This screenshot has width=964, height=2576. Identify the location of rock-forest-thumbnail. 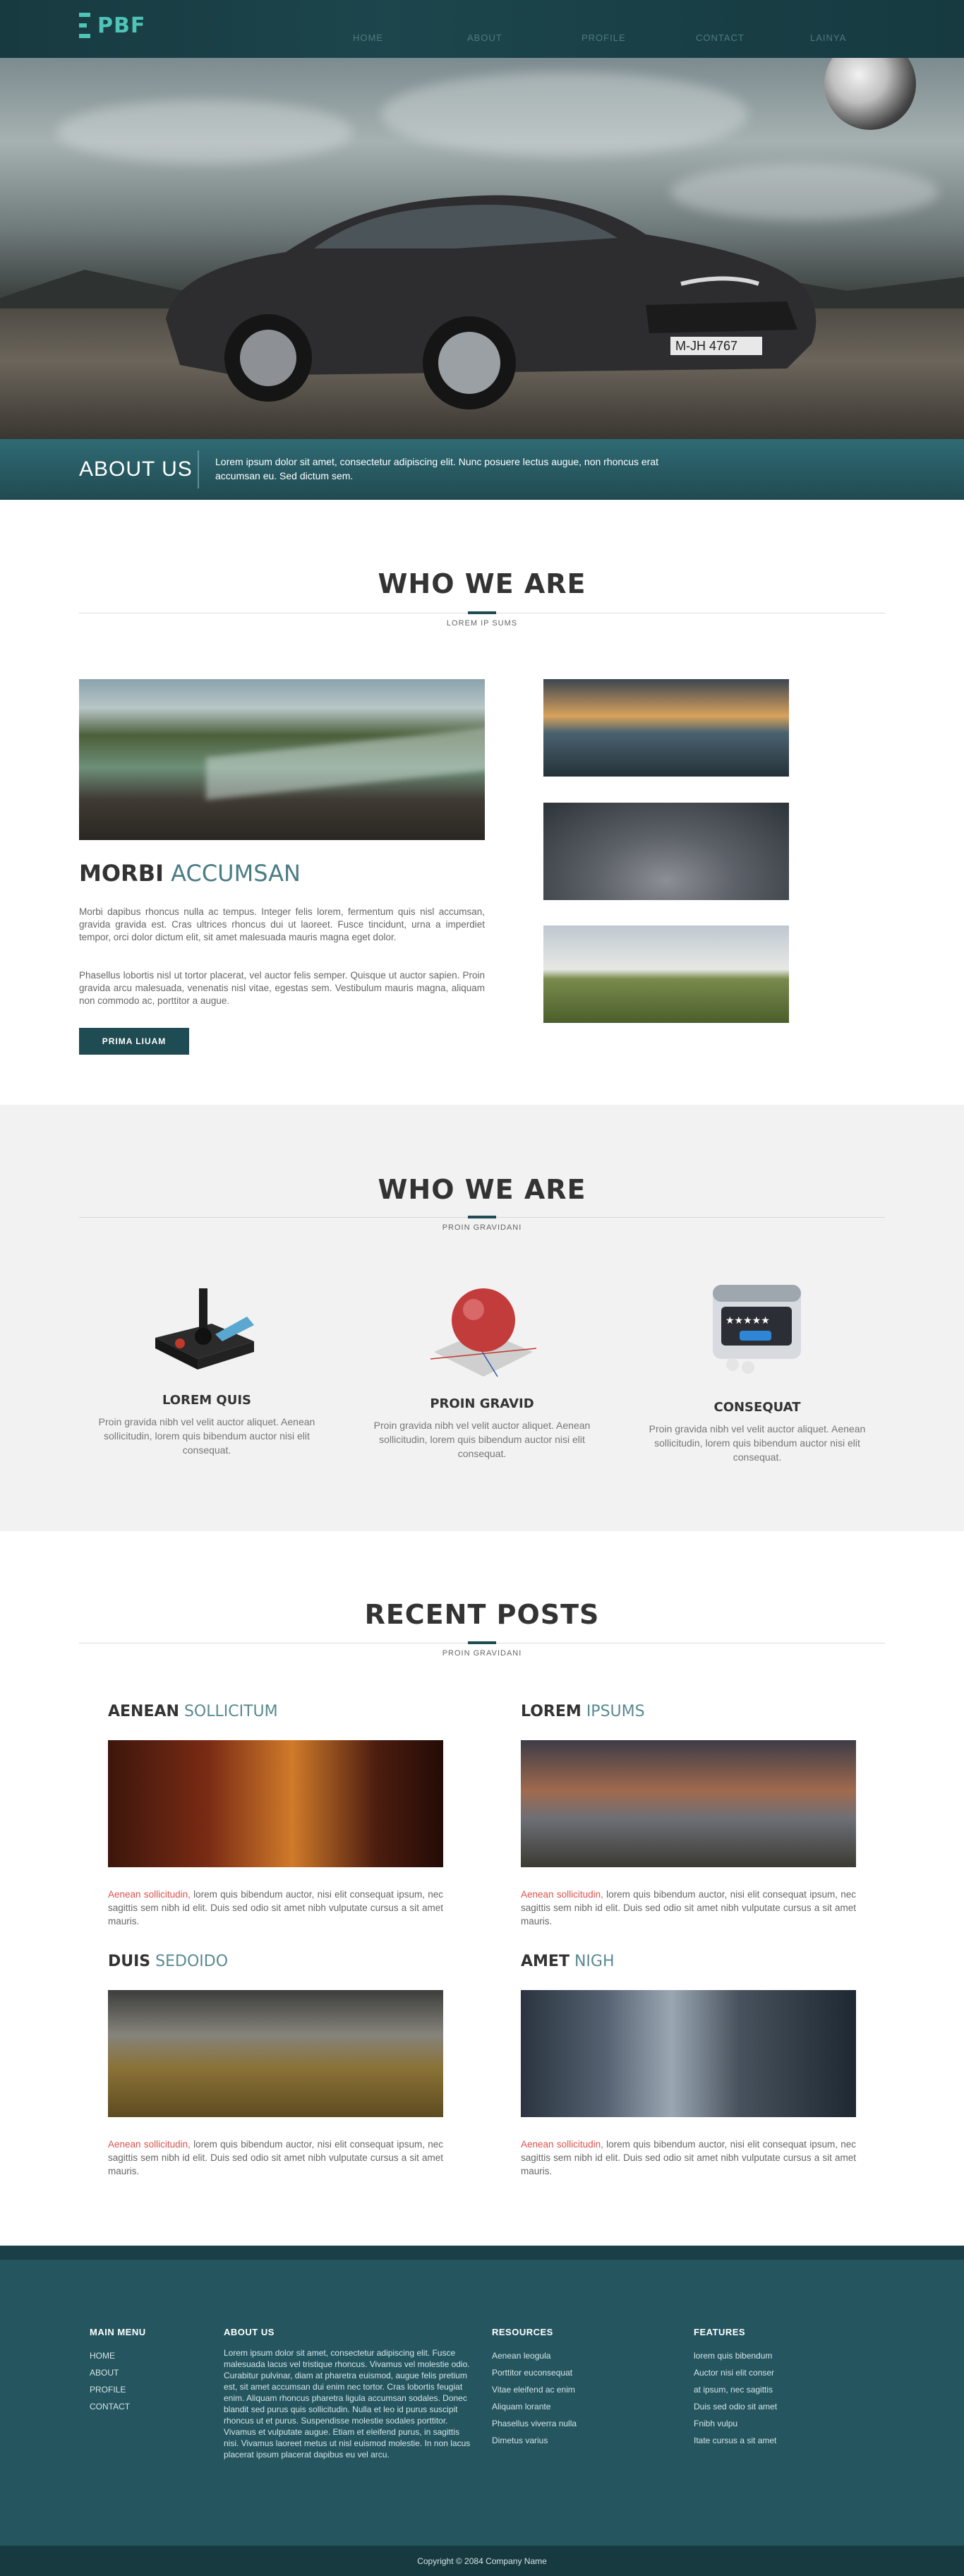
(666, 851).